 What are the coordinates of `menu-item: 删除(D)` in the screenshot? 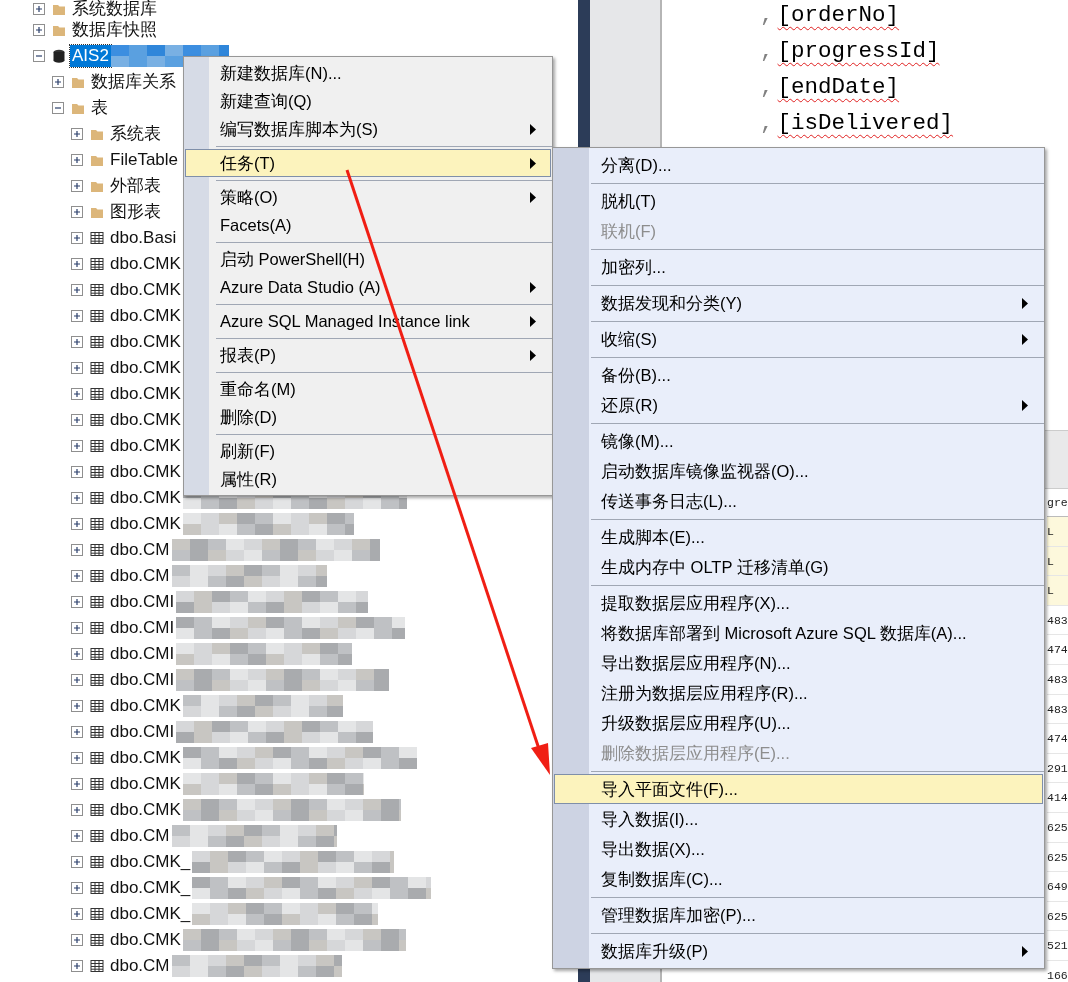 It's located at (368, 417).